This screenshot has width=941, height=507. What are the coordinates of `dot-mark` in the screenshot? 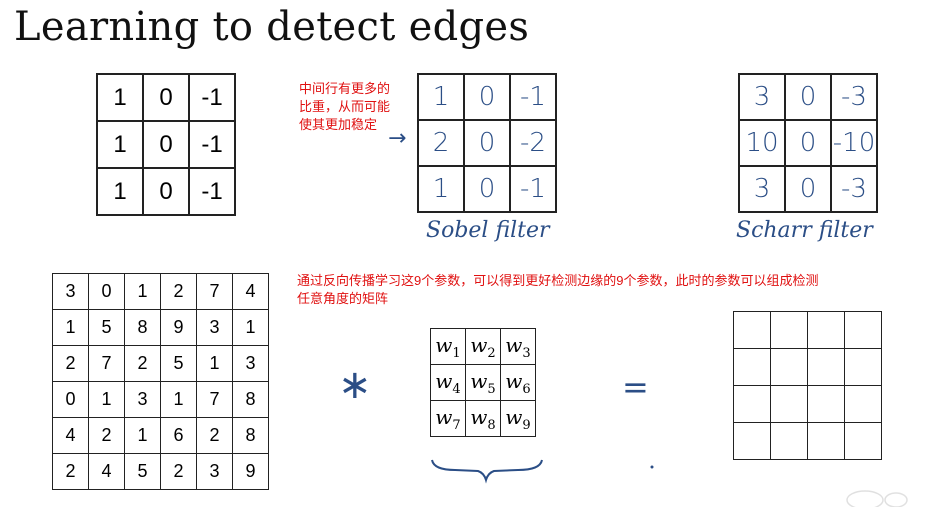 It's located at (652, 467).